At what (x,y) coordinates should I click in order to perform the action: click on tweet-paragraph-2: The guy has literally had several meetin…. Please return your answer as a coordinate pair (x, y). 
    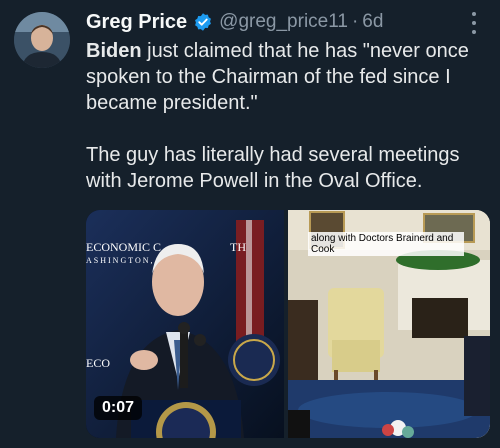
    Looking at the image, I should click on (273, 168).